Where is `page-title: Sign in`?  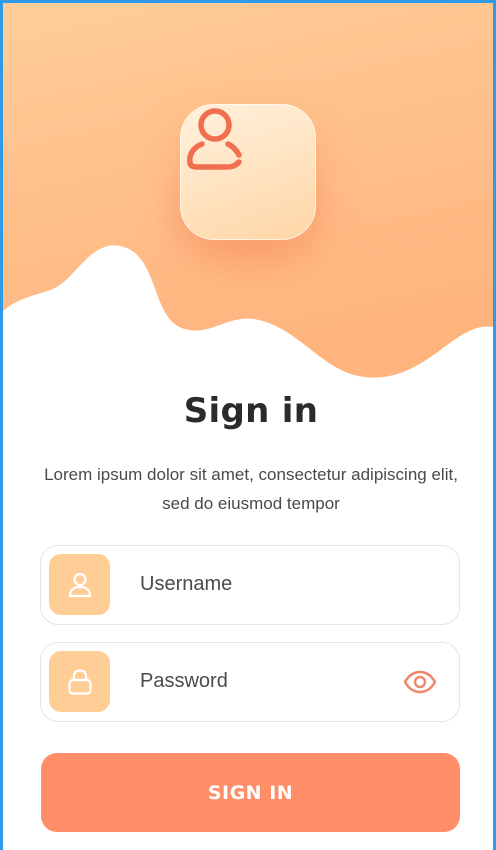 page-title: Sign in is located at coordinates (251, 411).